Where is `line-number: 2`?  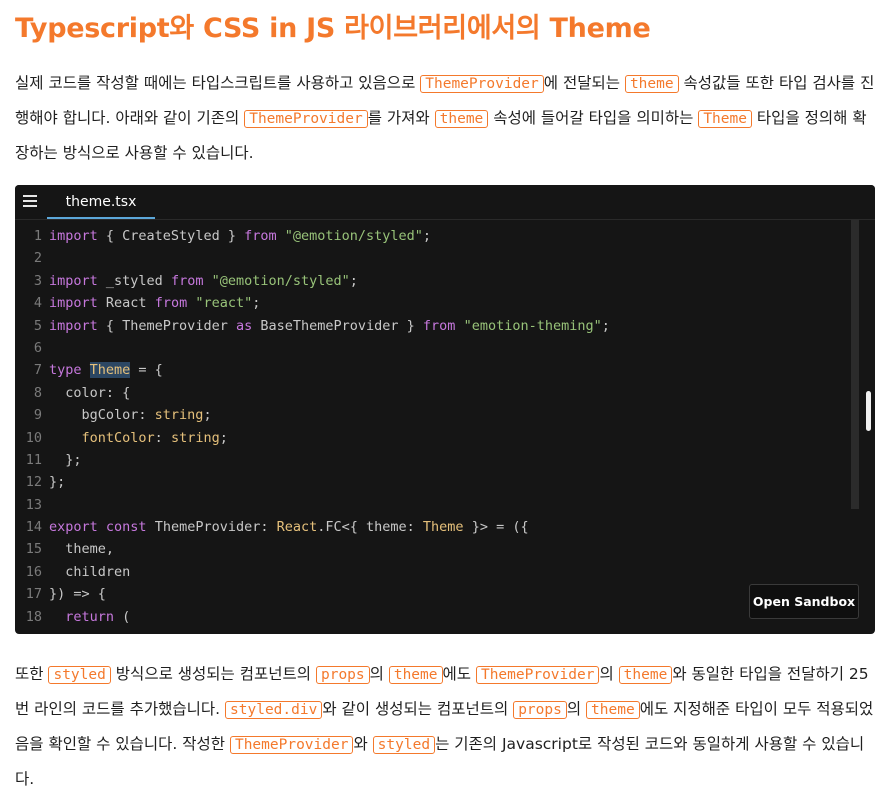 line-number: 2 is located at coordinates (37, 258).